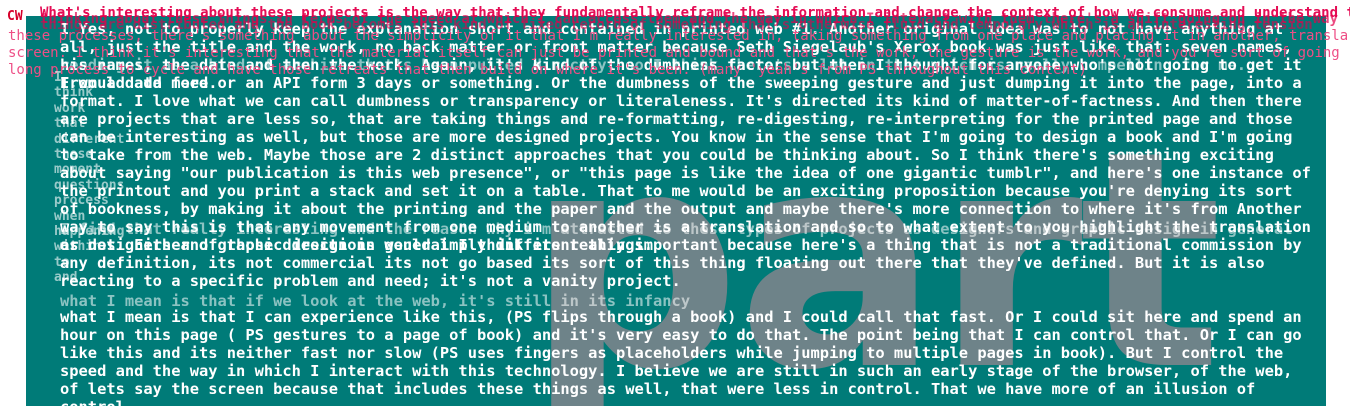  I want to click on word-column-item: to, so click(62, 262).